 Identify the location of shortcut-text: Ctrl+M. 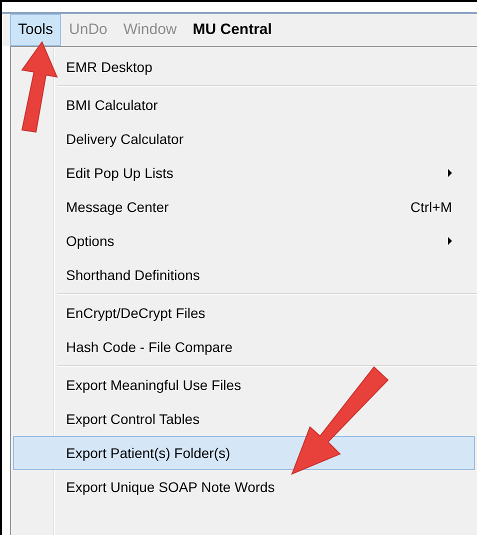
(431, 207).